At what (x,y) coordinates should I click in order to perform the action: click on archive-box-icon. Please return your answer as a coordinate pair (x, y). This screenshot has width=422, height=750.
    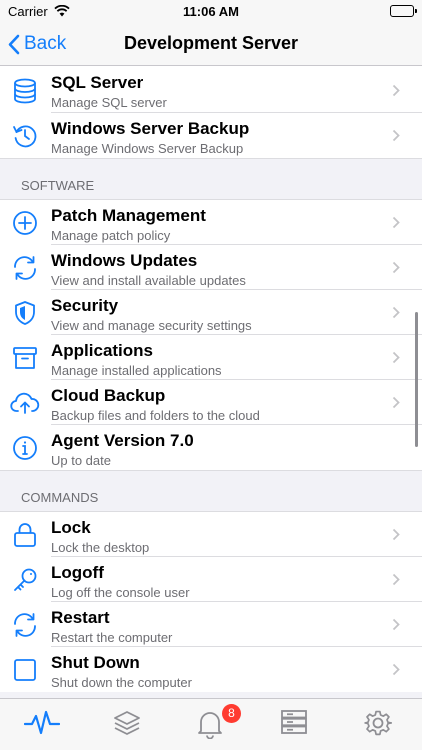
    Looking at the image, I should click on (25, 358).